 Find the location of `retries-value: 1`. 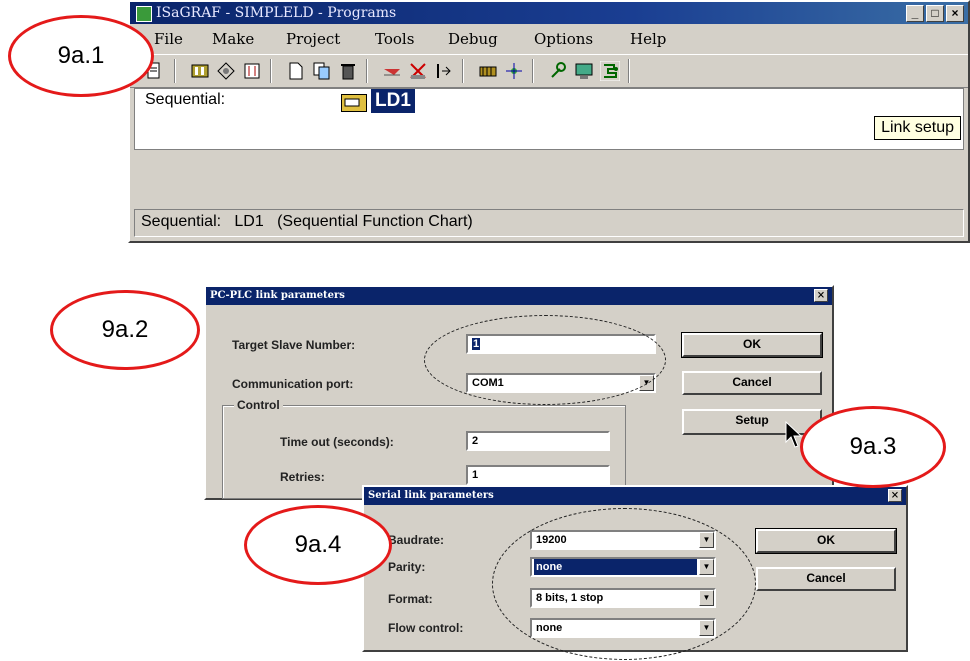

retries-value: 1 is located at coordinates (475, 475).